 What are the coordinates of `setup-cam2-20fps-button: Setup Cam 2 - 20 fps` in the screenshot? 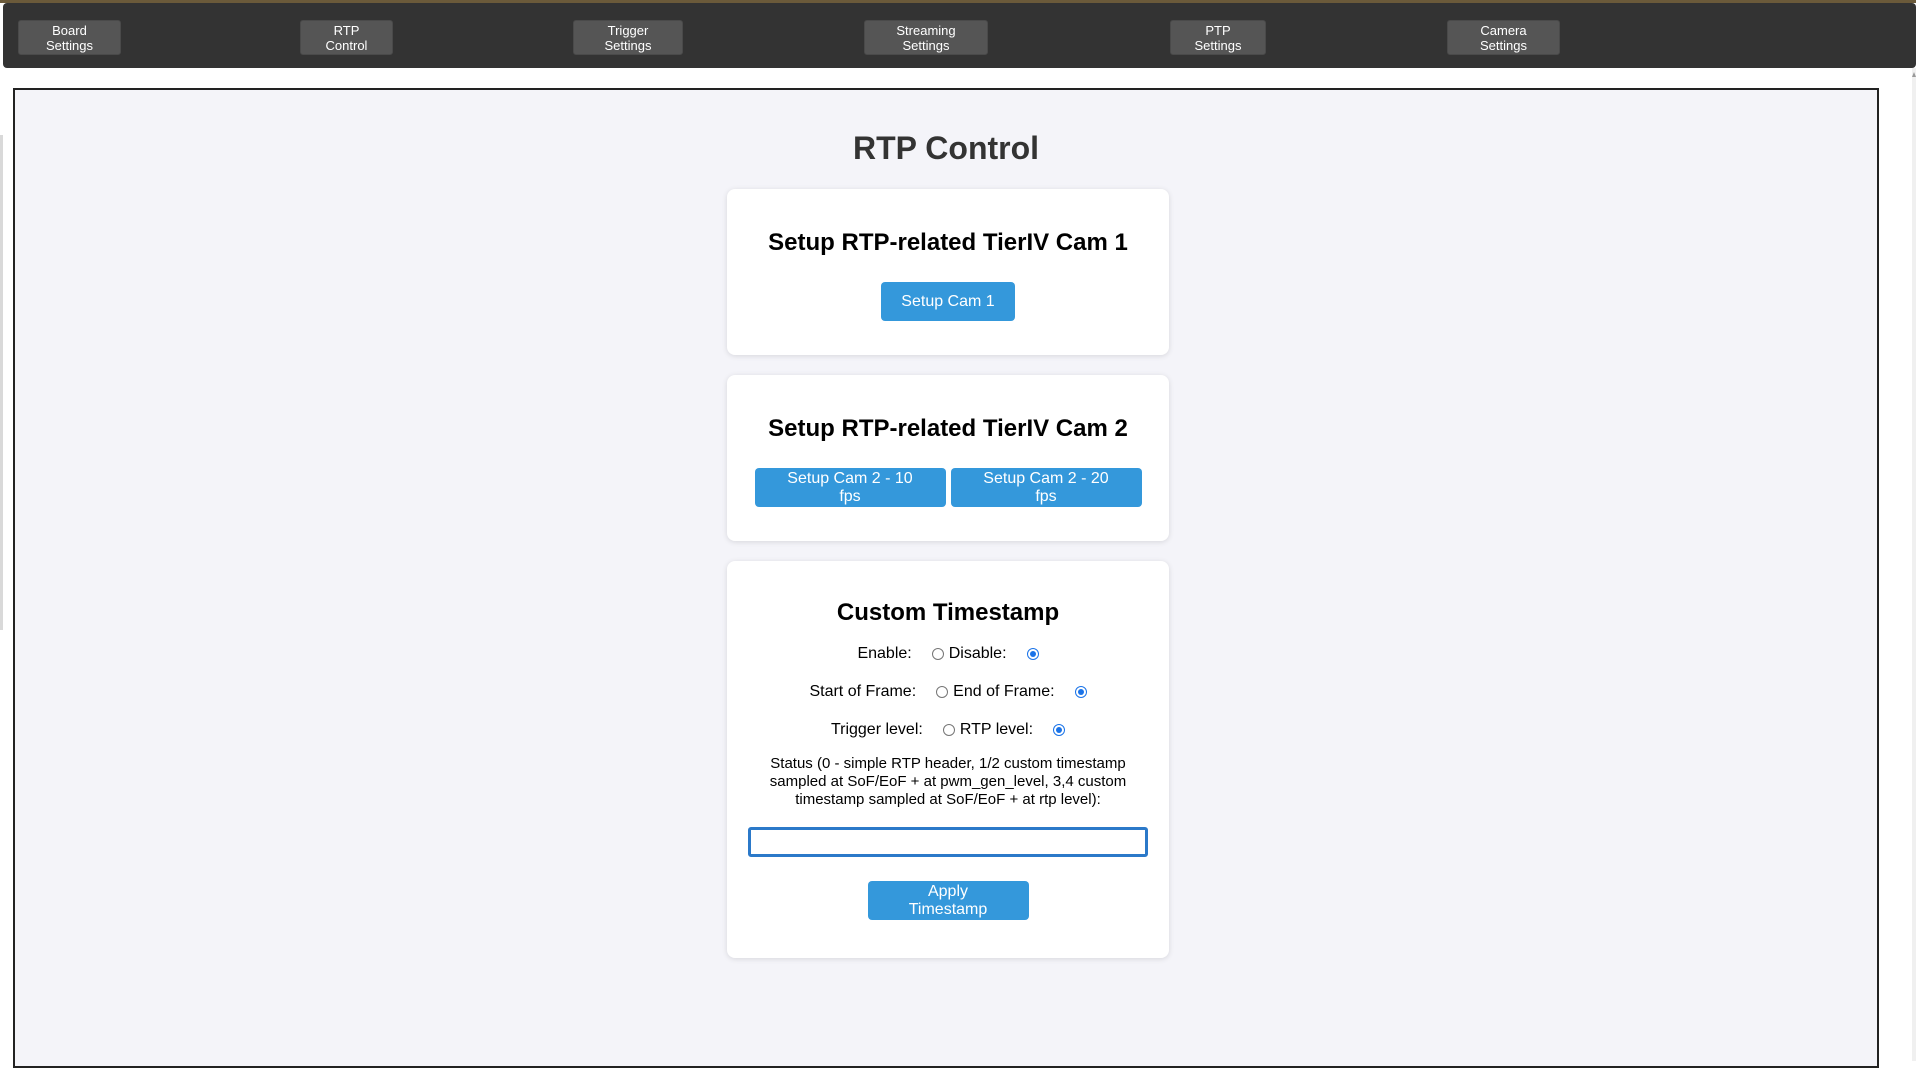 It's located at (1046, 487).